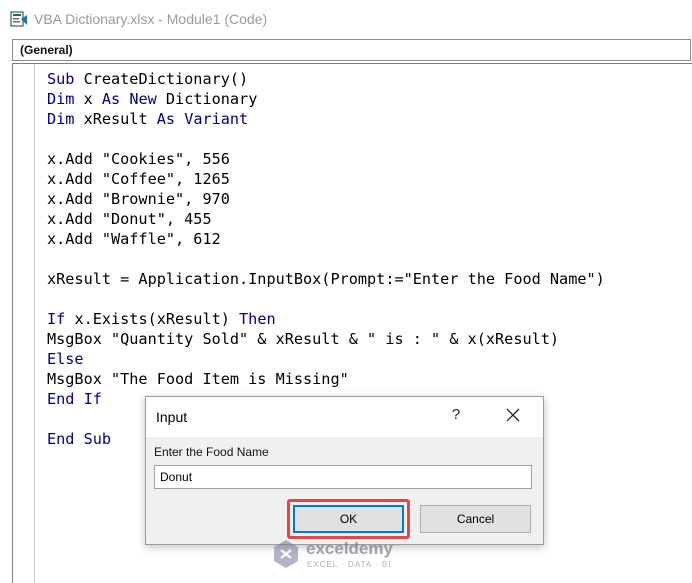 The height and width of the screenshot is (583, 692). I want to click on code-token: x.Exists(xResult), so click(152, 319).